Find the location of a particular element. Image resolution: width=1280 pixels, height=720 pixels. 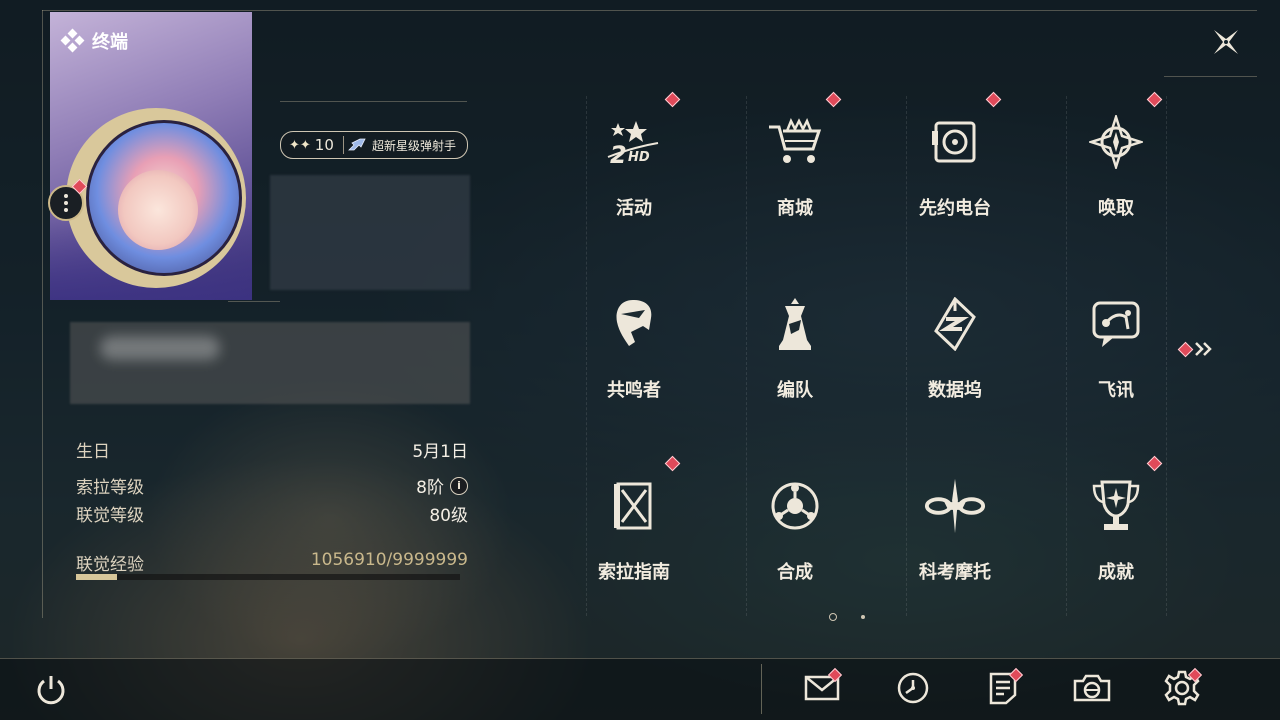

card-title-text: 终端 is located at coordinates (110, 42).